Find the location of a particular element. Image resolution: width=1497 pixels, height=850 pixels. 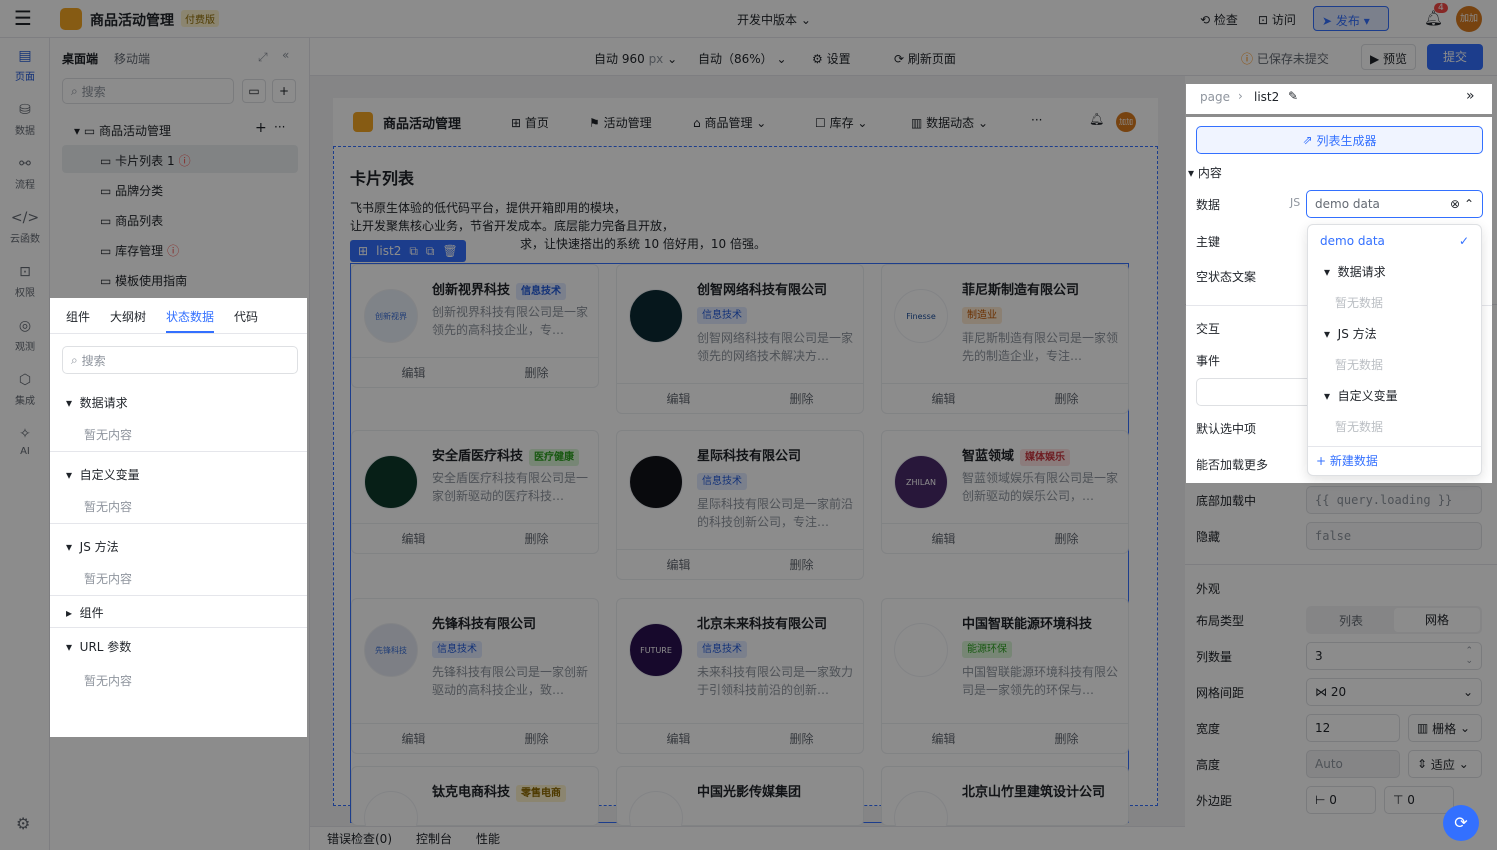

props-header: page › list2 ✎ » is located at coordinates (1339, 99).